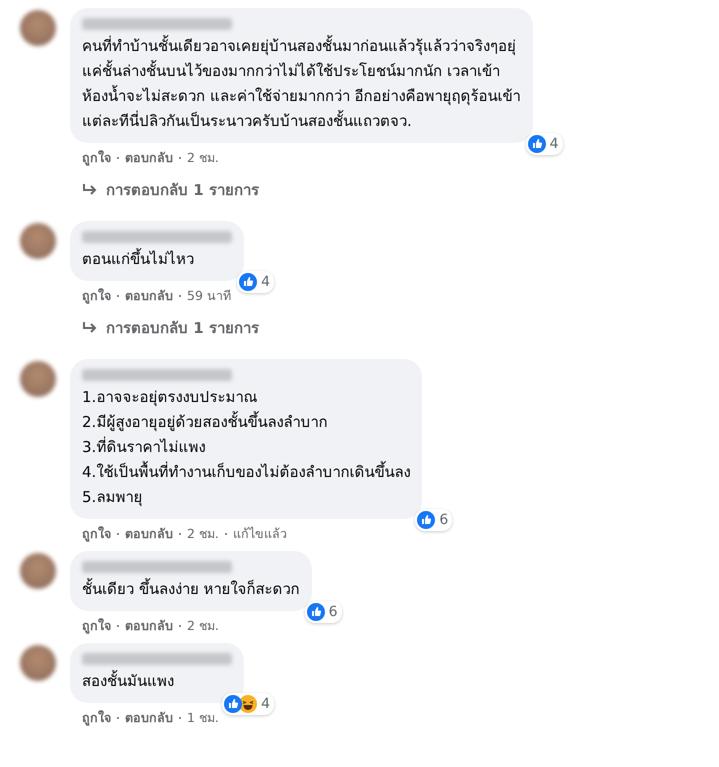 The image size is (719, 767). Describe the element at coordinates (191, 588) in the screenshot. I see `comment-text: ชั้นเดียว ขึ้นลงง่าย หายใจก็สะดวก` at that location.